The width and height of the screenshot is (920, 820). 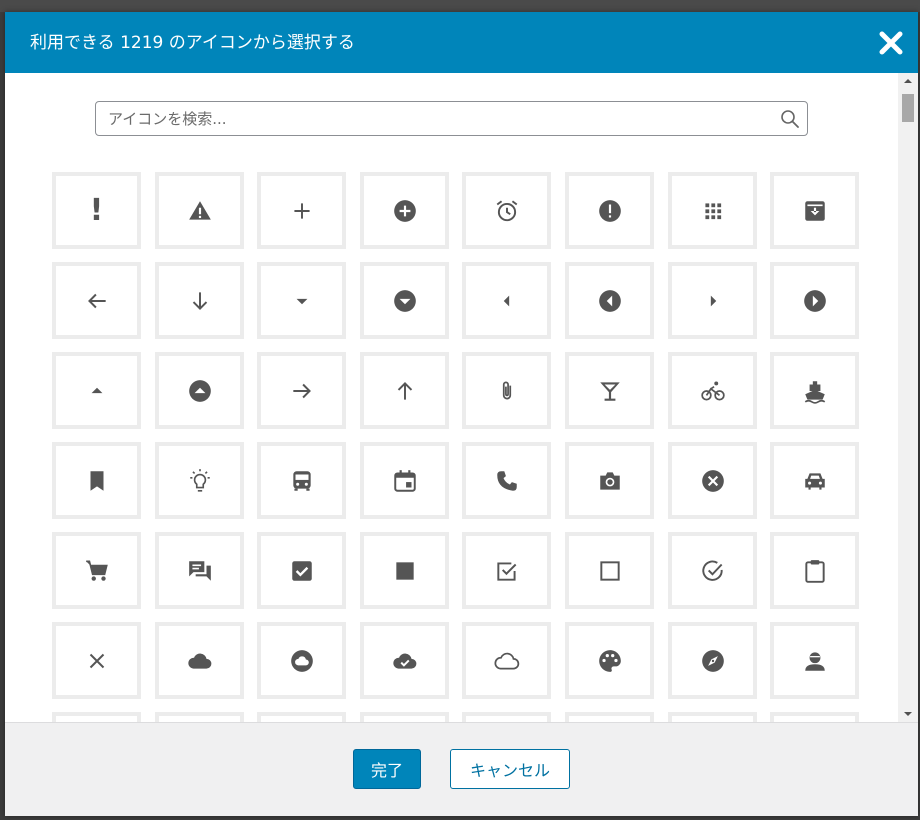 I want to click on arrow-drop-down-icon, so click(x=301, y=301).